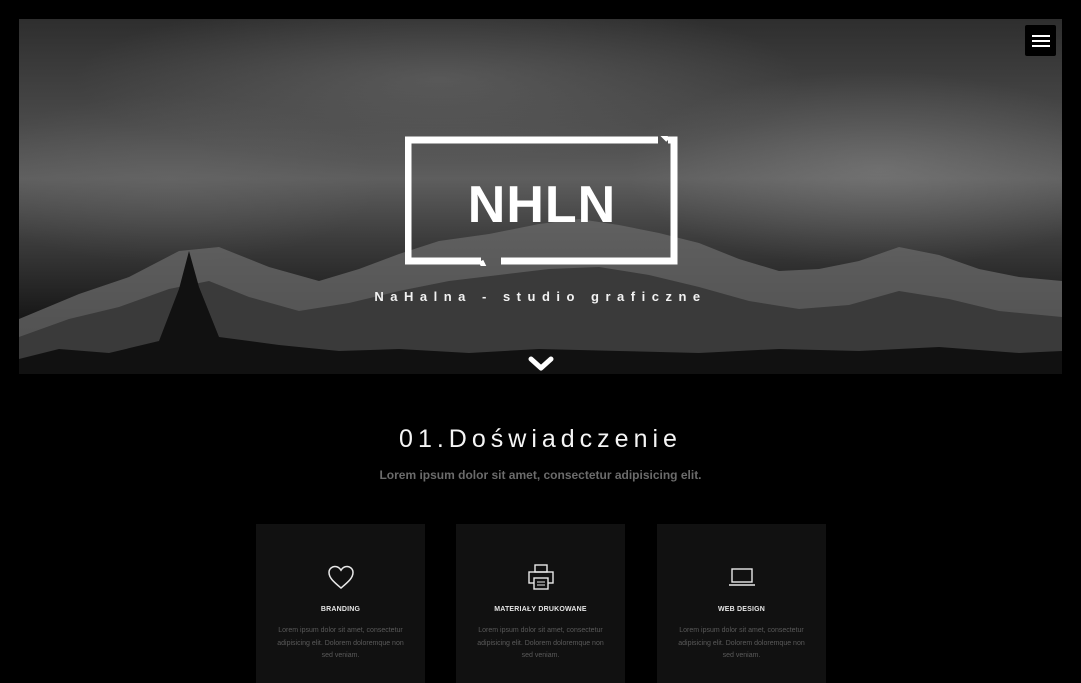  Describe the element at coordinates (340, 609) in the screenshot. I see `card-title: BRANDING` at that location.